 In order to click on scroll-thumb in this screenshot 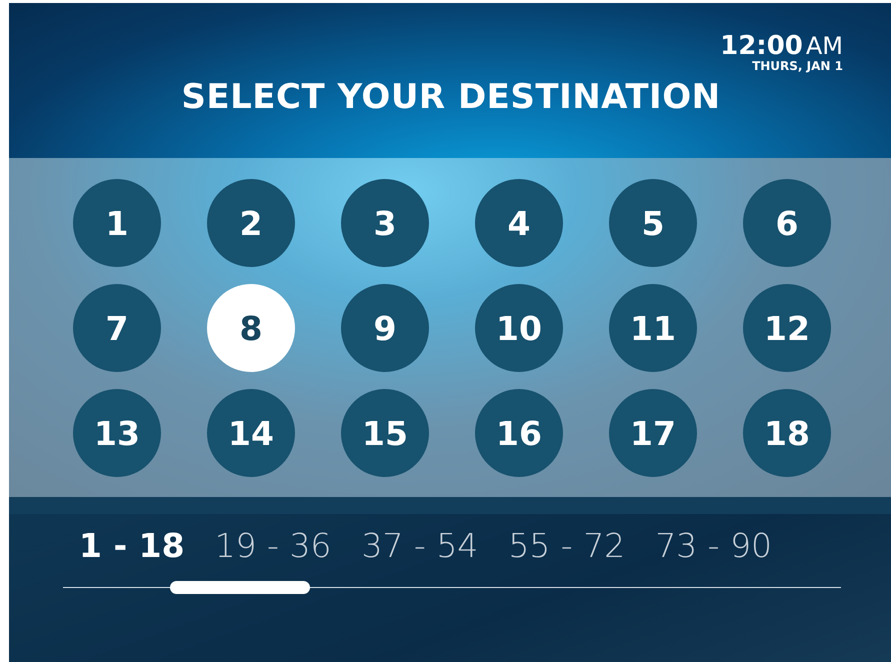, I will do `click(240, 587)`.